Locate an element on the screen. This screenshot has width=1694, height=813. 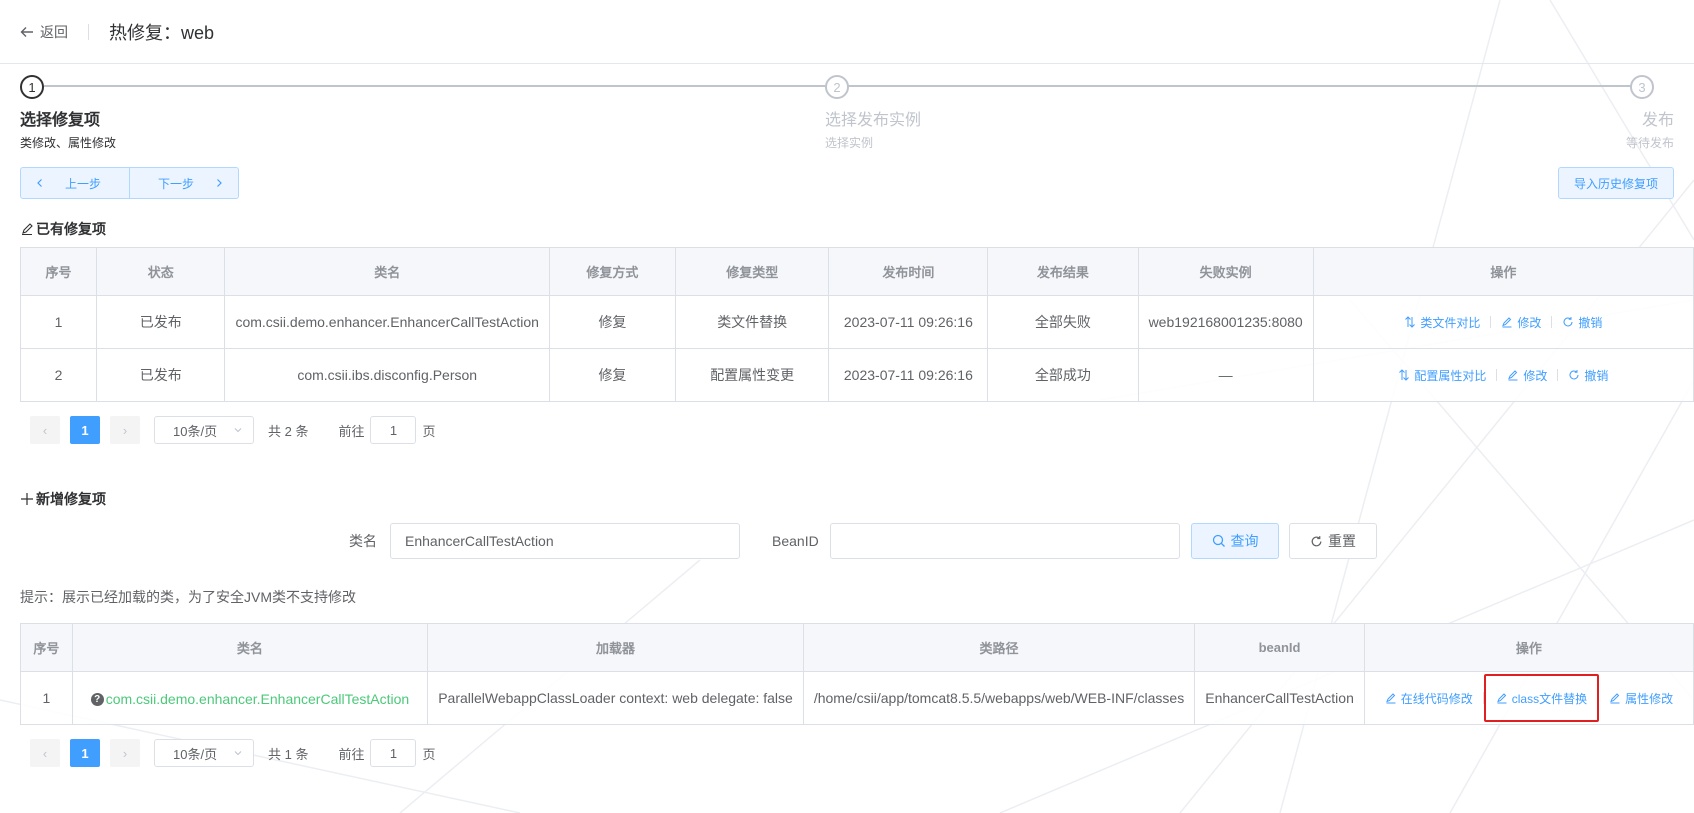
import-history-button: 导入历史修复项 is located at coordinates (1615, 183).